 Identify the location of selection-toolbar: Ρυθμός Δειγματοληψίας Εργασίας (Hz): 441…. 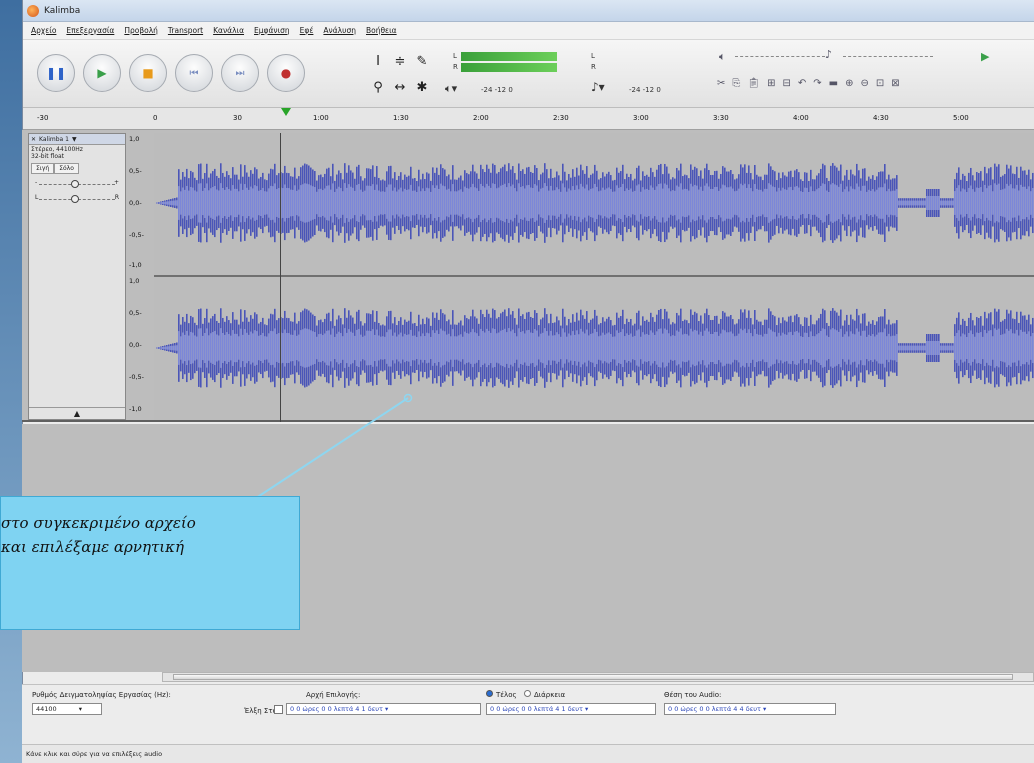
(528, 714).